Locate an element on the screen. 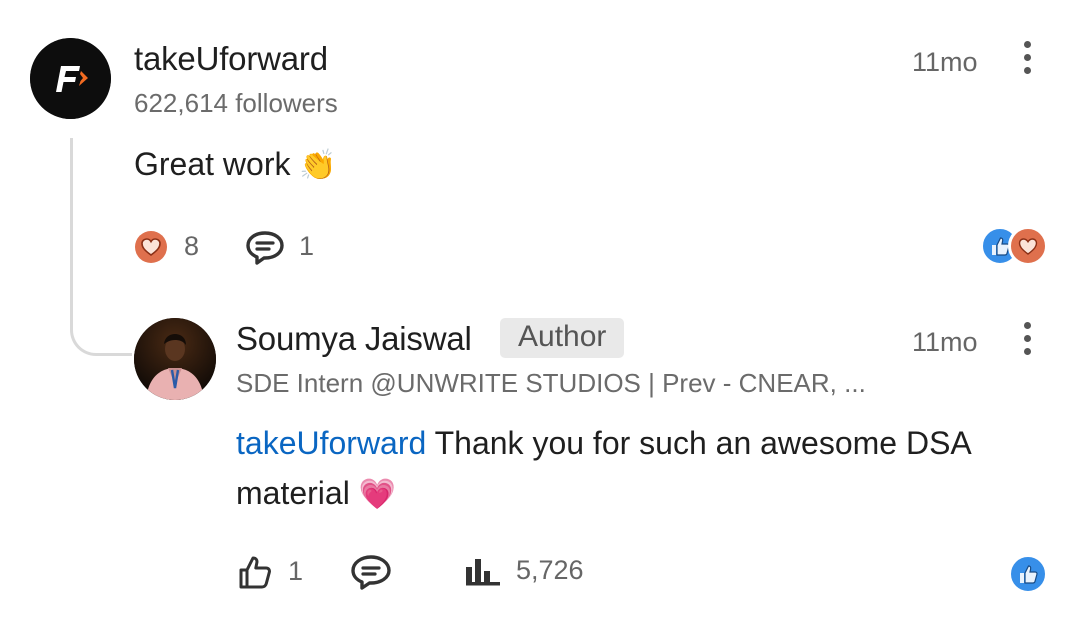 This screenshot has height=636, width=1080. comment-text-content: Great work is located at coordinates (212, 164).